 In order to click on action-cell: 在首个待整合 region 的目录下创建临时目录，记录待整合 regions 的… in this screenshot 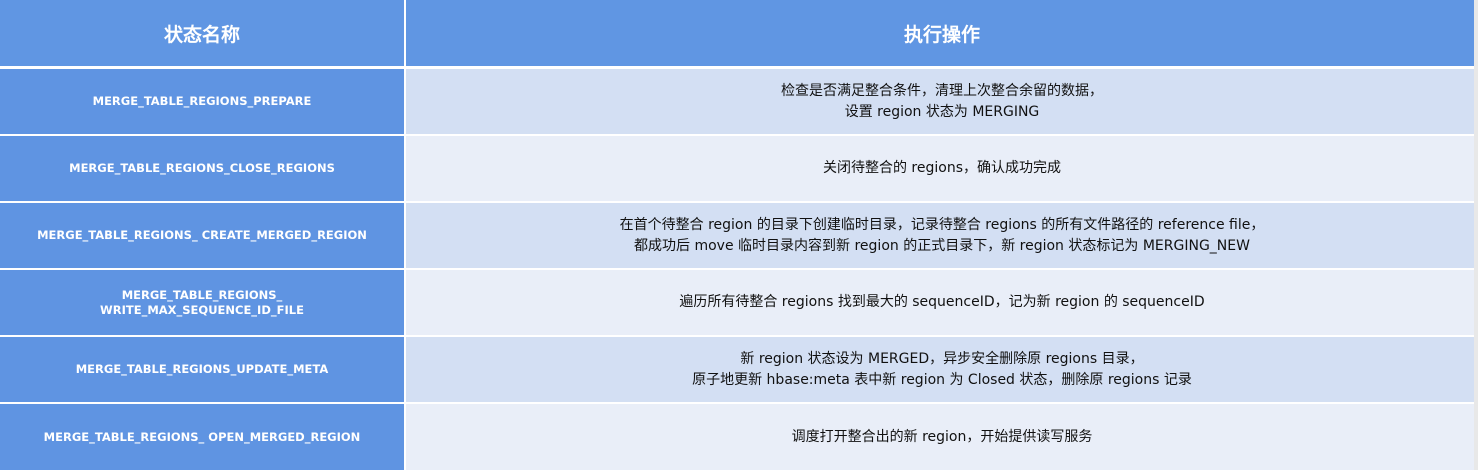, I will do `click(942, 235)`.